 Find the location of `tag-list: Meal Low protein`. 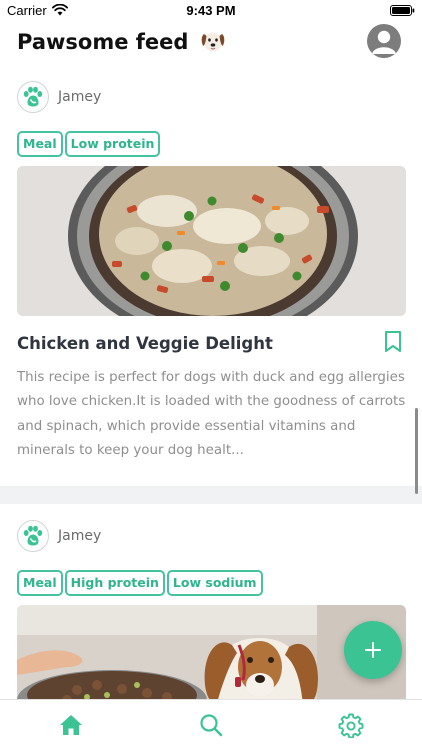

tag-list: Meal Low protein is located at coordinates (89, 144).